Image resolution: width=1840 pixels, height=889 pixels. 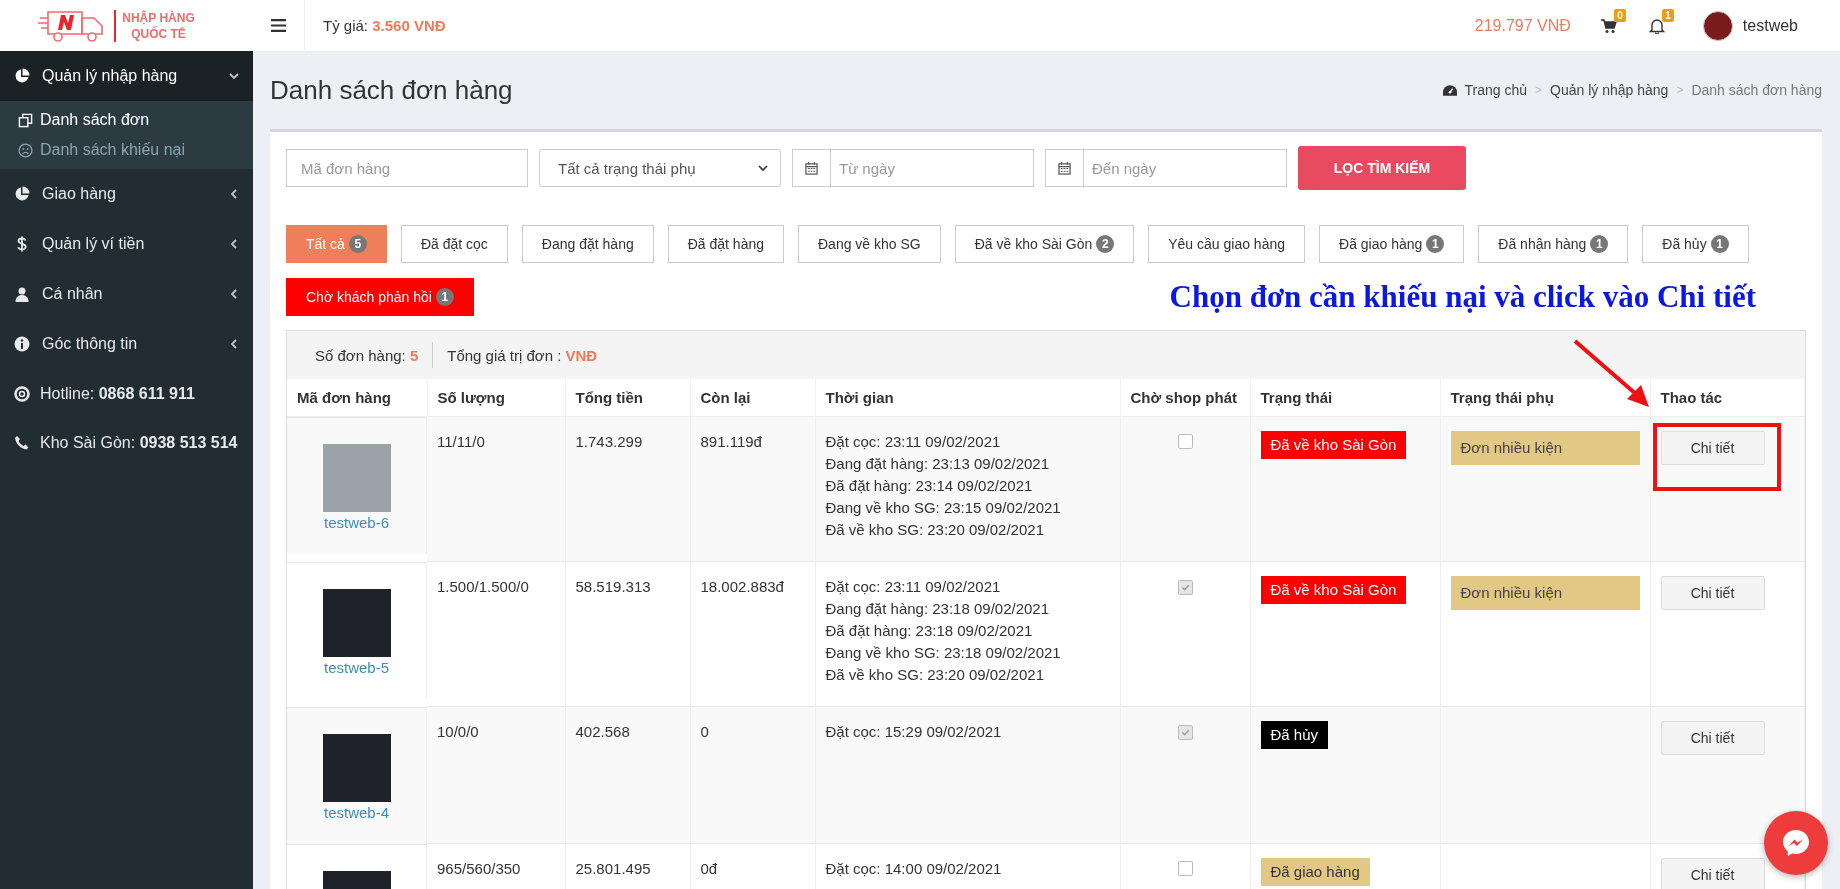 I want to click on phone-icon, so click(x=22, y=442).